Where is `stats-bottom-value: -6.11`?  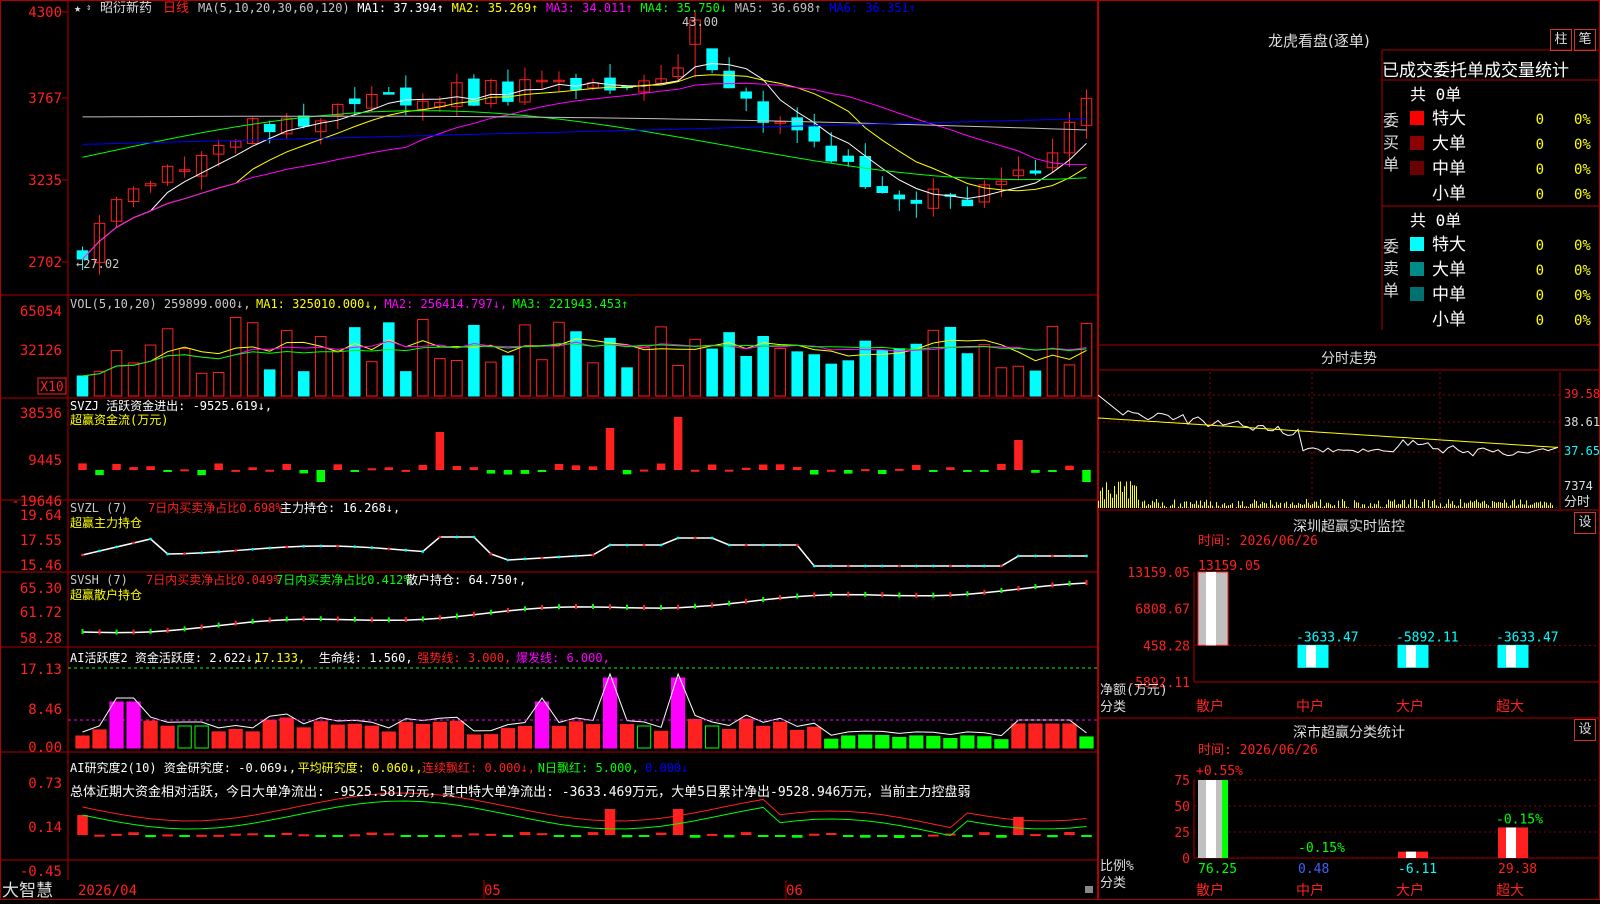
stats-bottom-value: -6.11 is located at coordinates (1417, 869).